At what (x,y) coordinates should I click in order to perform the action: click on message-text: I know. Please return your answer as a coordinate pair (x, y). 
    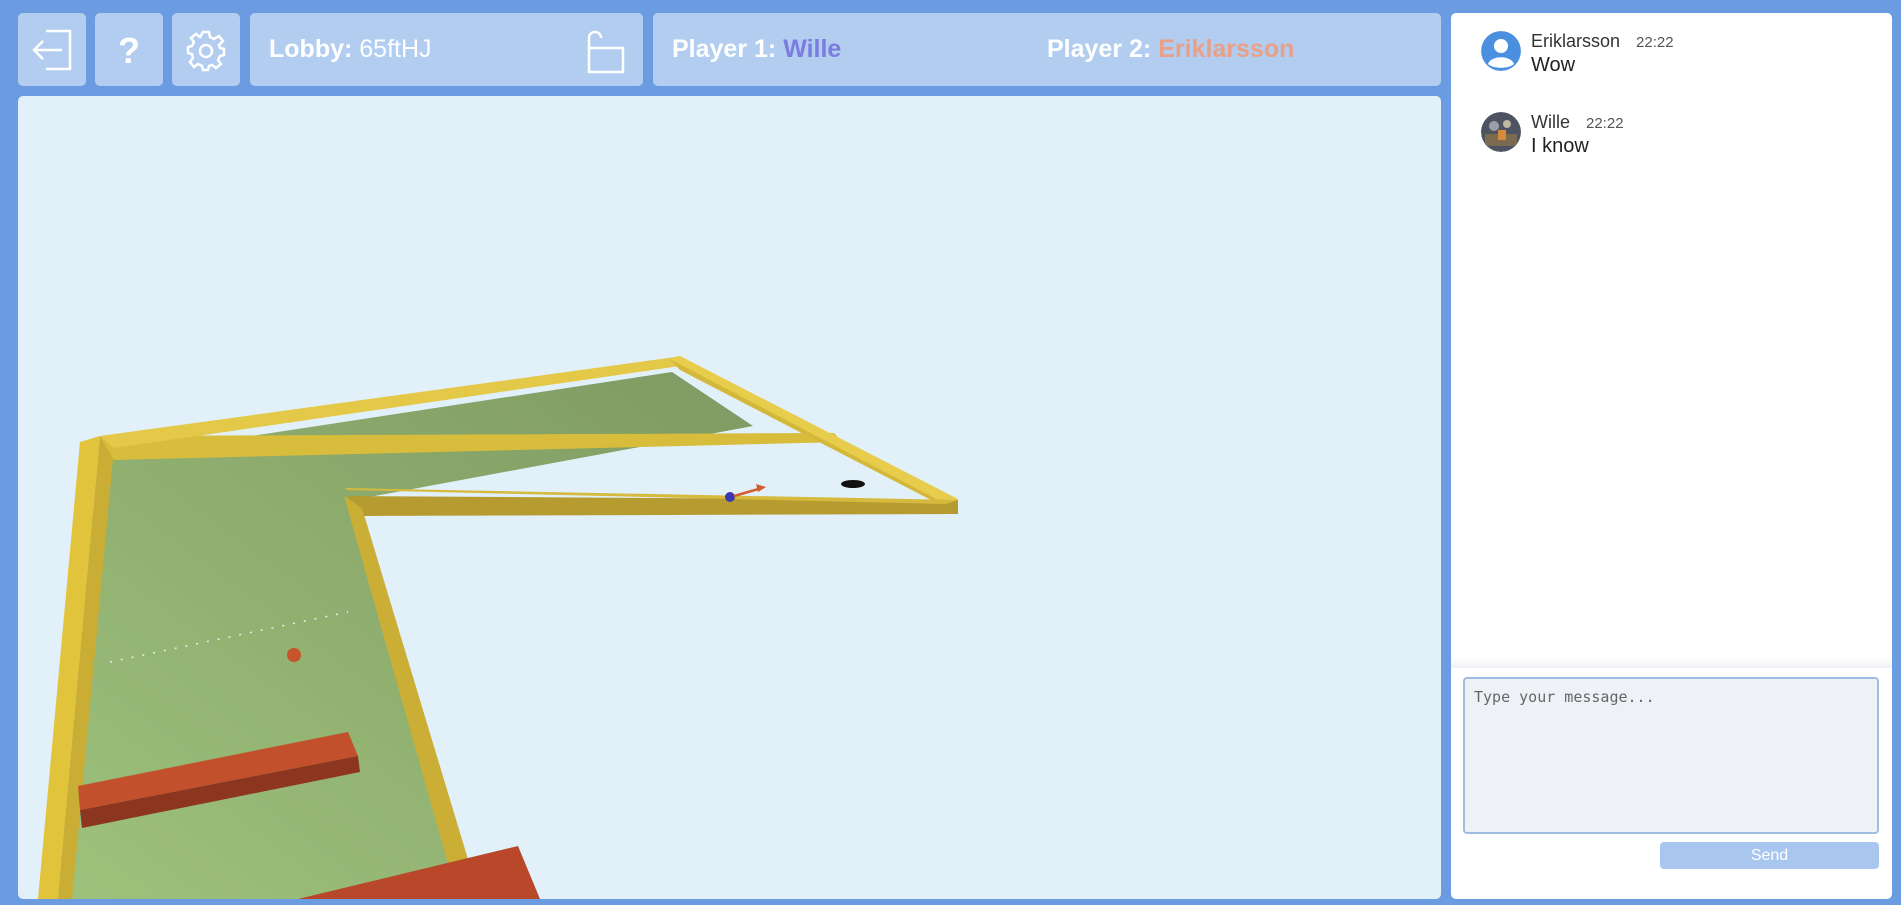
    Looking at the image, I should click on (1560, 146).